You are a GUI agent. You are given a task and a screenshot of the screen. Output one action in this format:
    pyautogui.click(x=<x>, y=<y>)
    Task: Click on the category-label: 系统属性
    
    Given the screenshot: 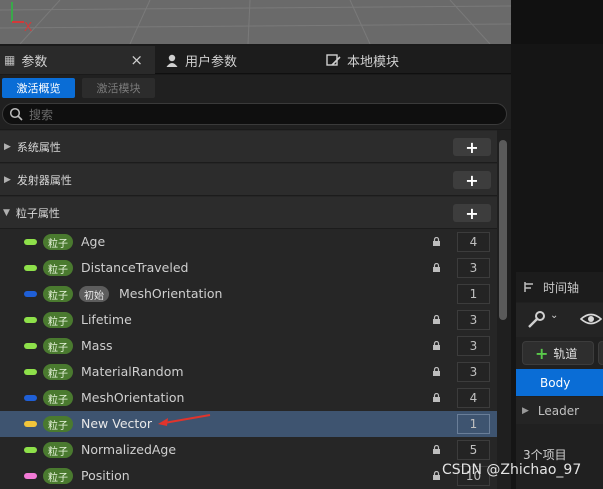 What is the action you would take?
    pyautogui.click(x=38, y=147)
    